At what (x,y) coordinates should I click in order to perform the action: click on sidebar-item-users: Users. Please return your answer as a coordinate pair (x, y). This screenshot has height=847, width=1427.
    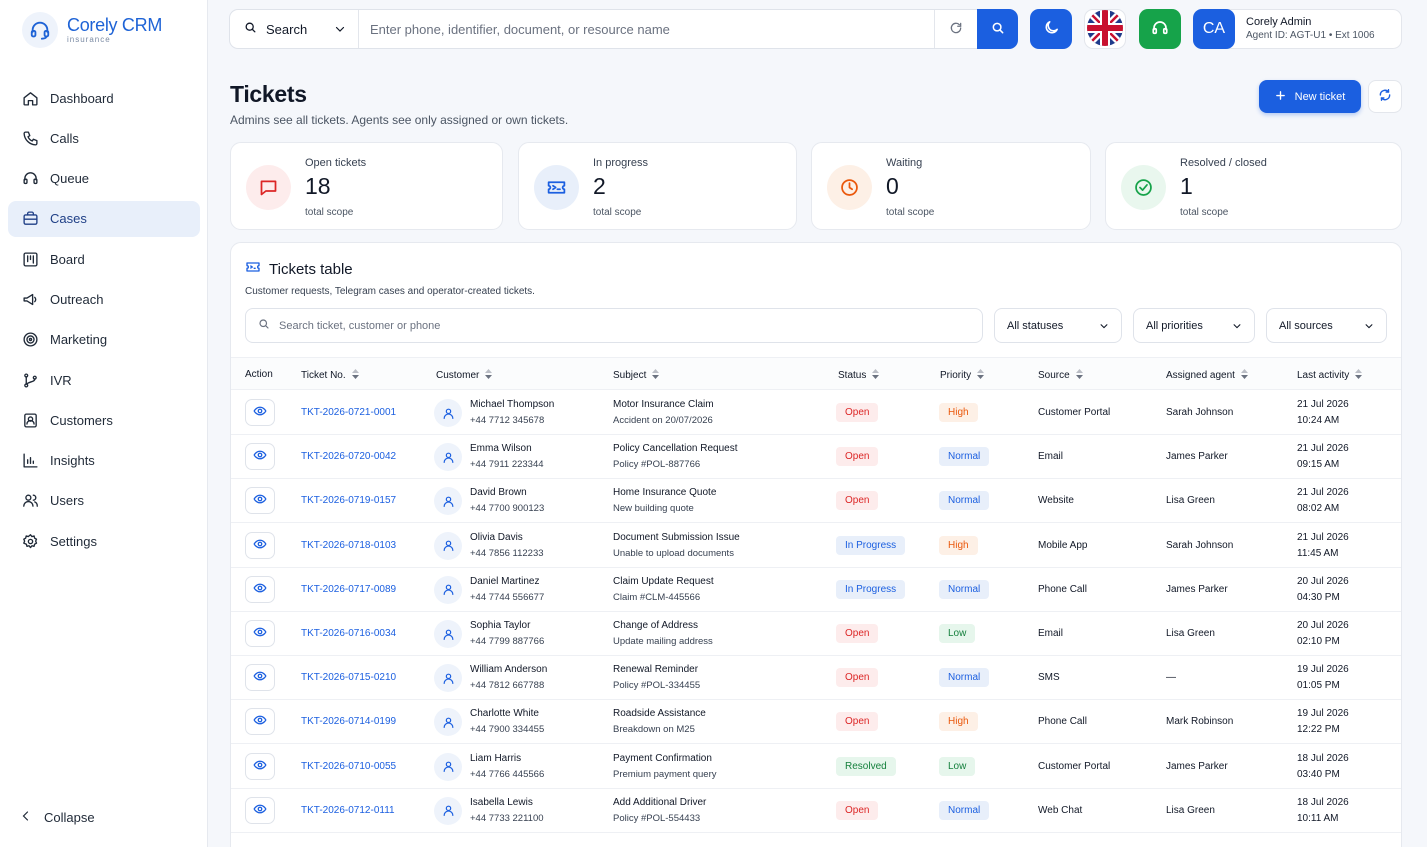
    Looking at the image, I should click on (104, 501).